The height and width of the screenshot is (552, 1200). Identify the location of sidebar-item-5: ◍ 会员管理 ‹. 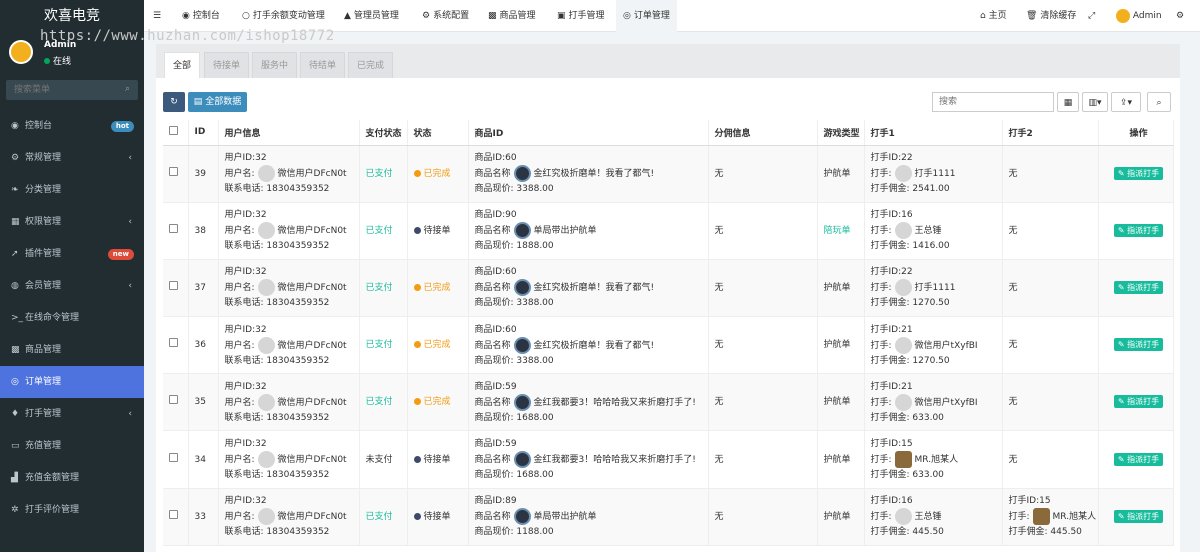
(72, 286).